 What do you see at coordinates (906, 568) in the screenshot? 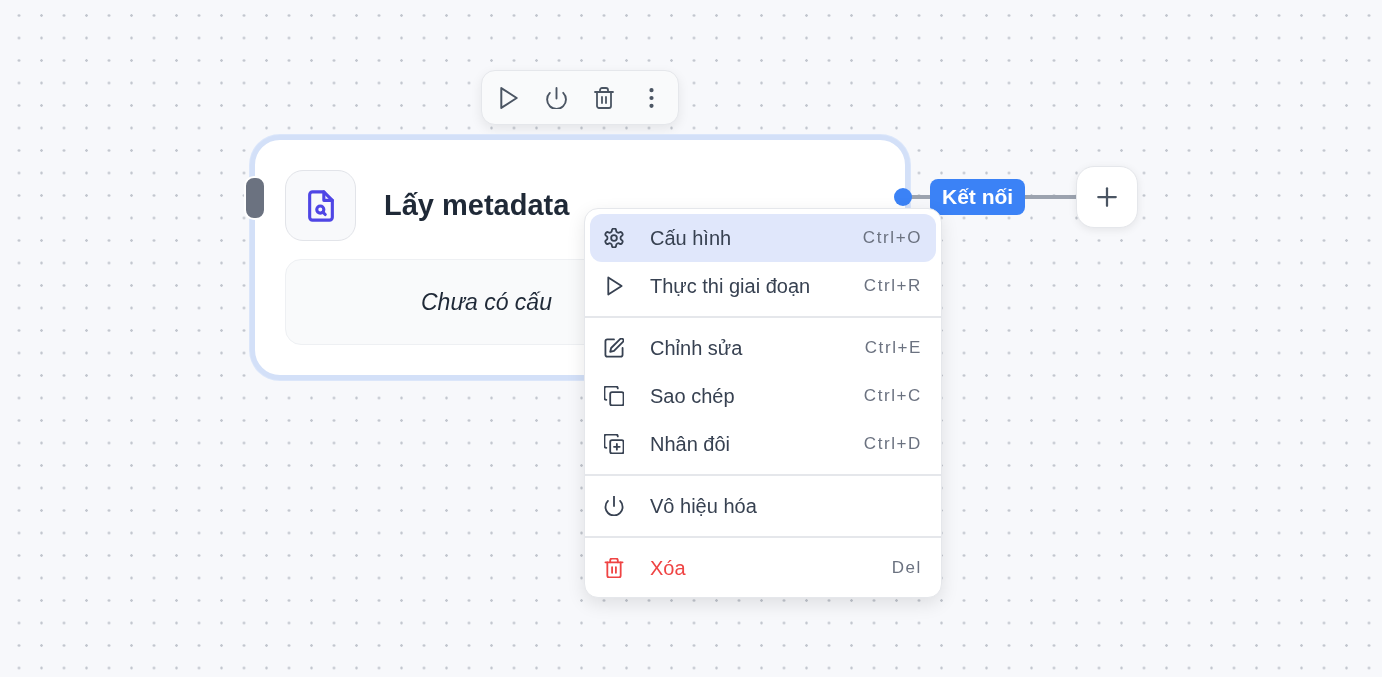
I see `keyboard-shortcut: Del` at bounding box center [906, 568].